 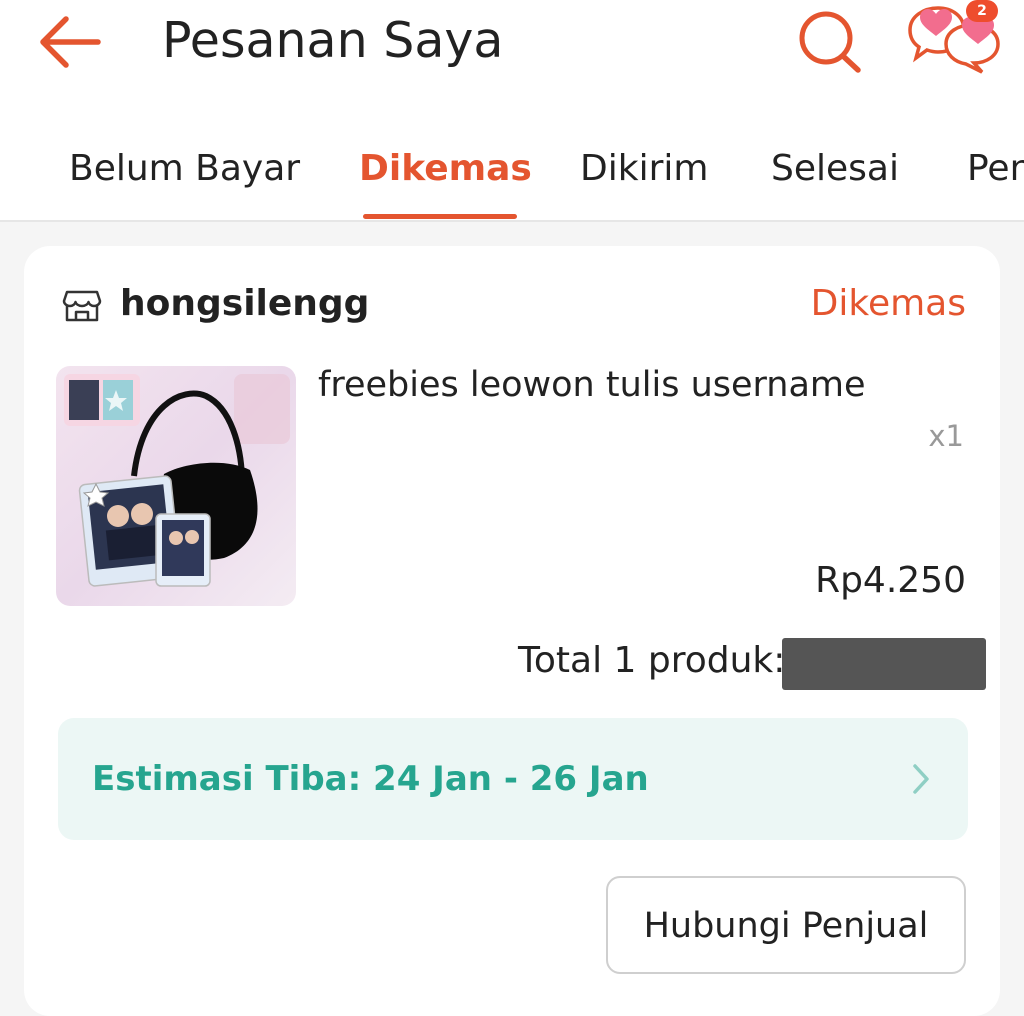 What do you see at coordinates (890, 580) in the screenshot?
I see `product-price: Rp4.250` at bounding box center [890, 580].